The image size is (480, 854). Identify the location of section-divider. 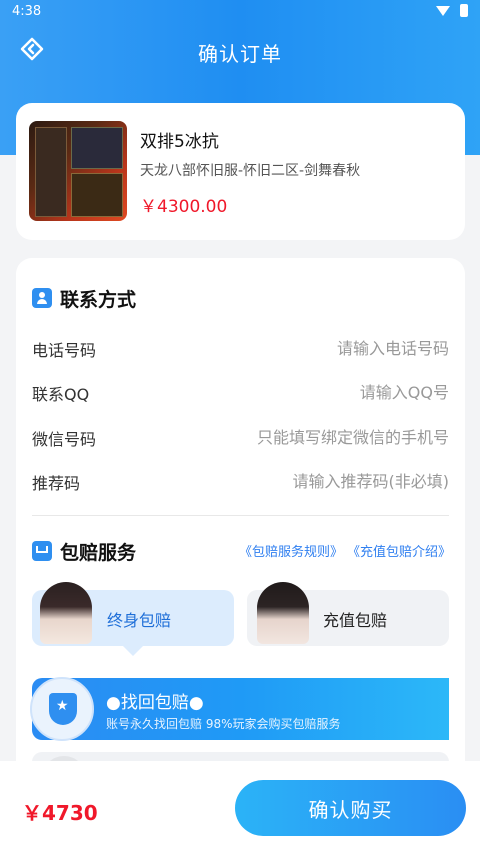
(240, 515).